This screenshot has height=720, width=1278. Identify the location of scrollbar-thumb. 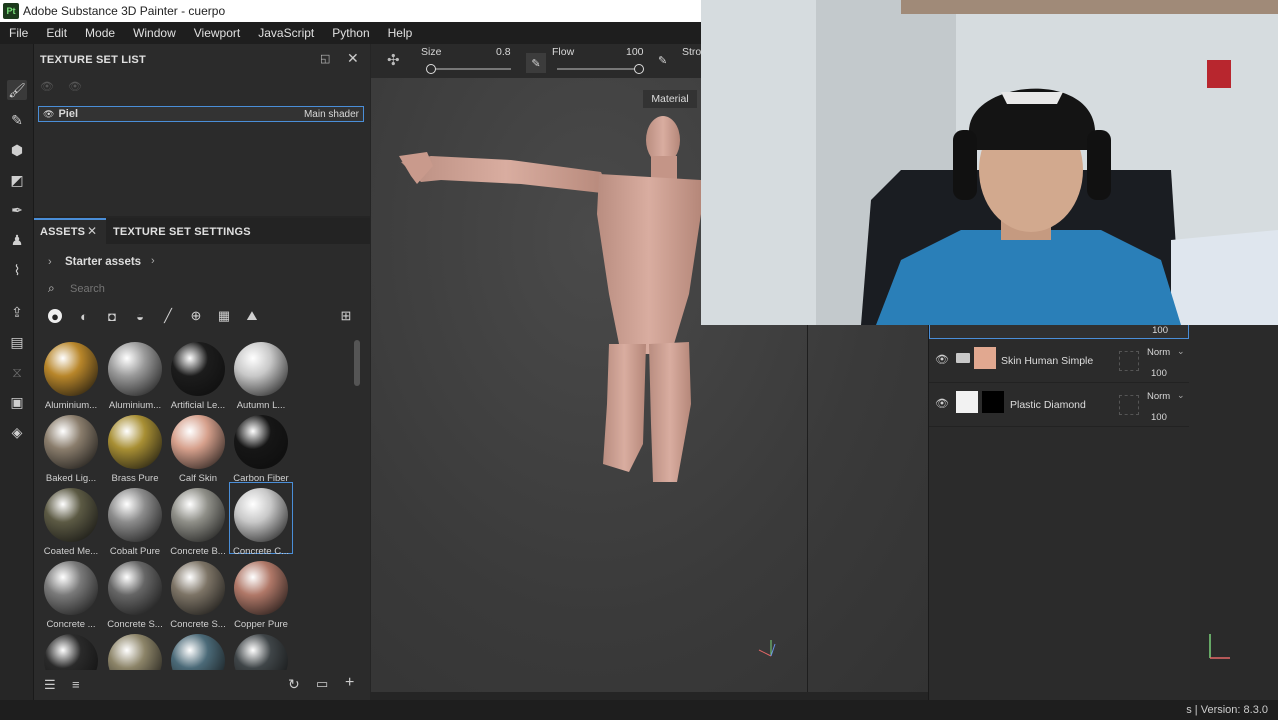
(357, 363).